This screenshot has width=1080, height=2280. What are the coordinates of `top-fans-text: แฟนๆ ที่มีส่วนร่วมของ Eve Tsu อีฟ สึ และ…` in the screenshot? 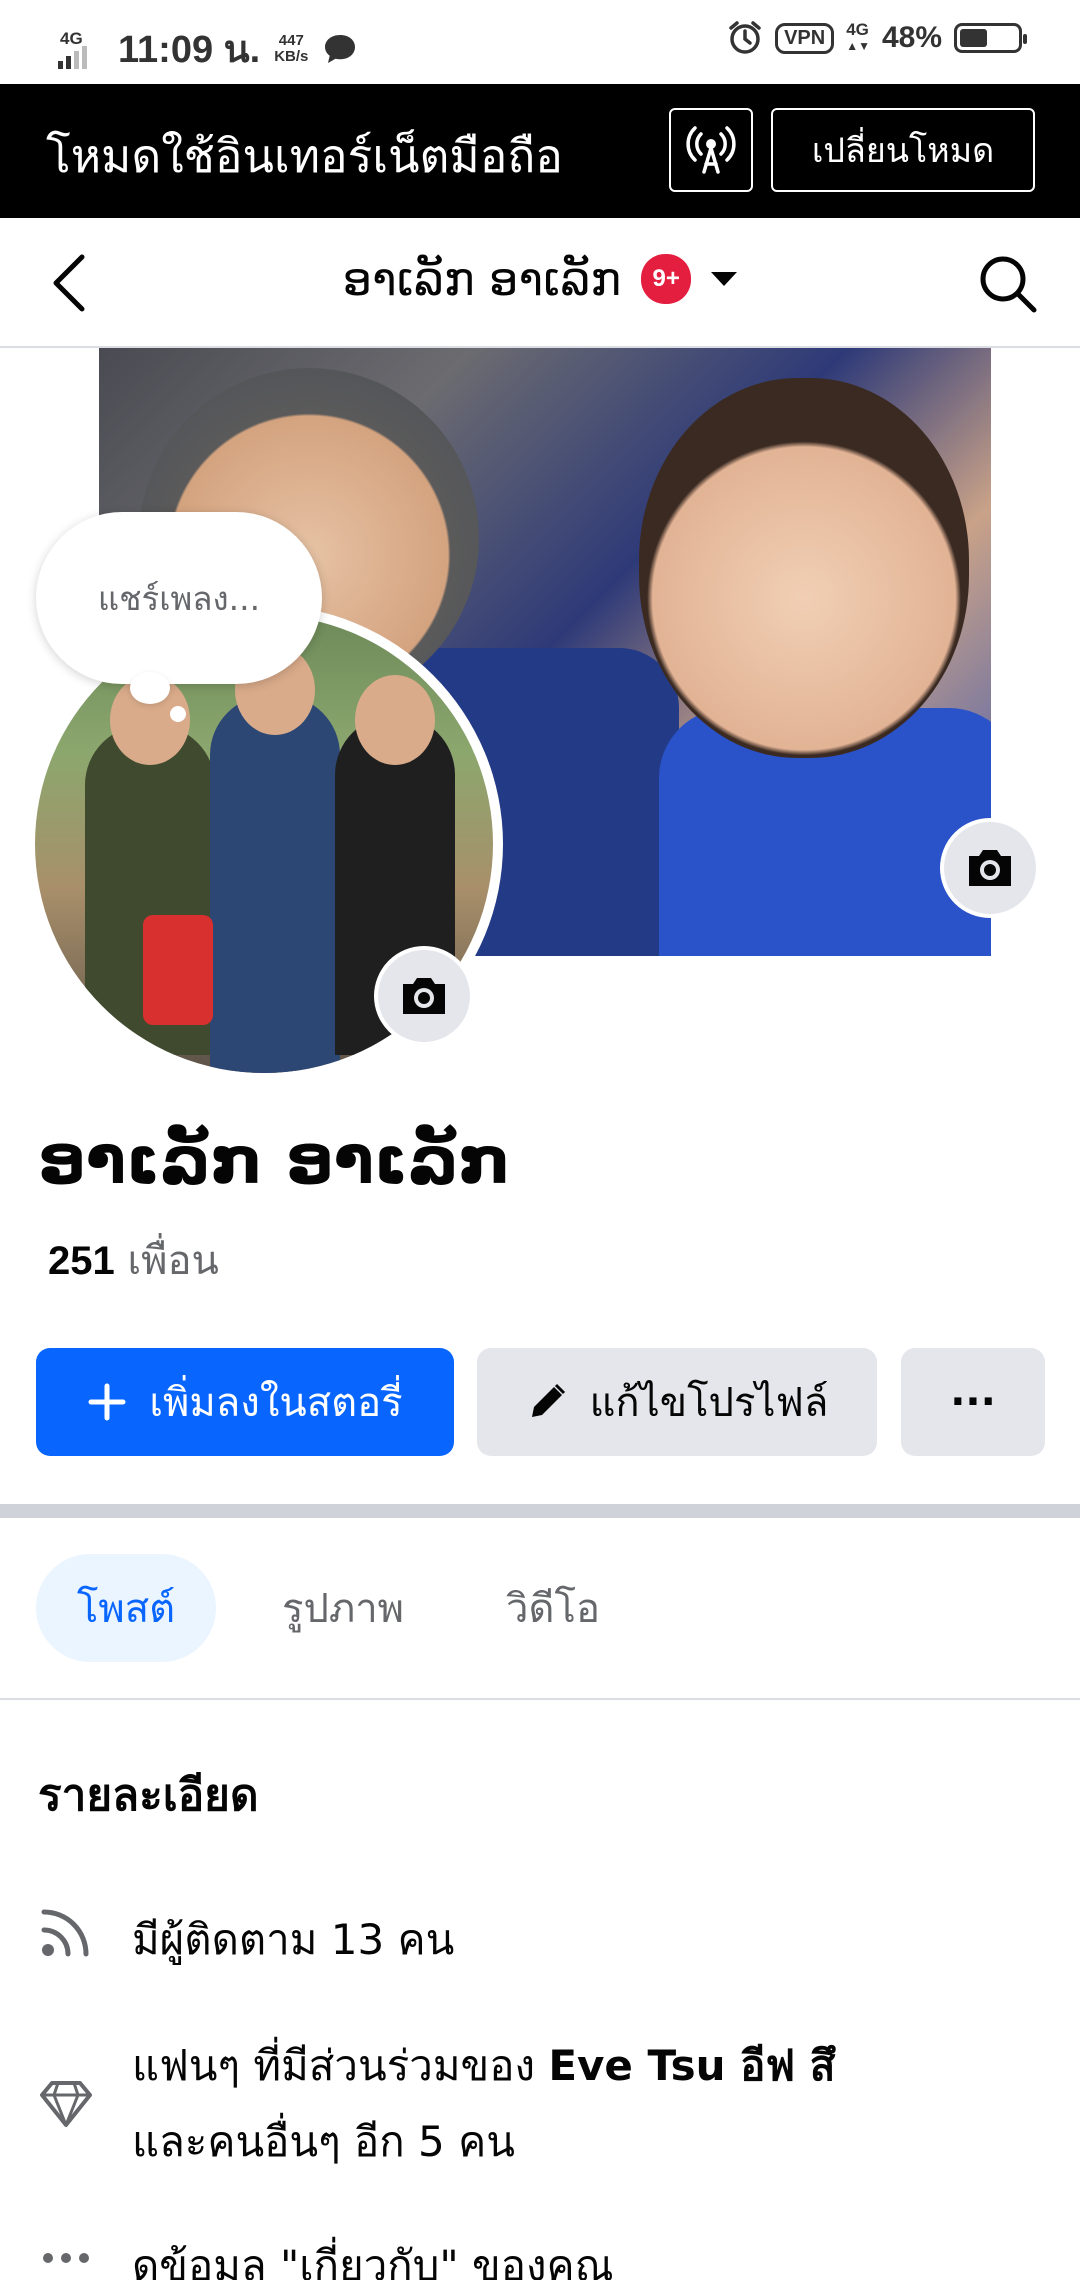 It's located at (582, 2104).